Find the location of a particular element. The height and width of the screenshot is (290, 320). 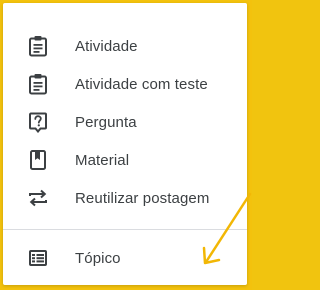

menu-divider is located at coordinates (125, 229).